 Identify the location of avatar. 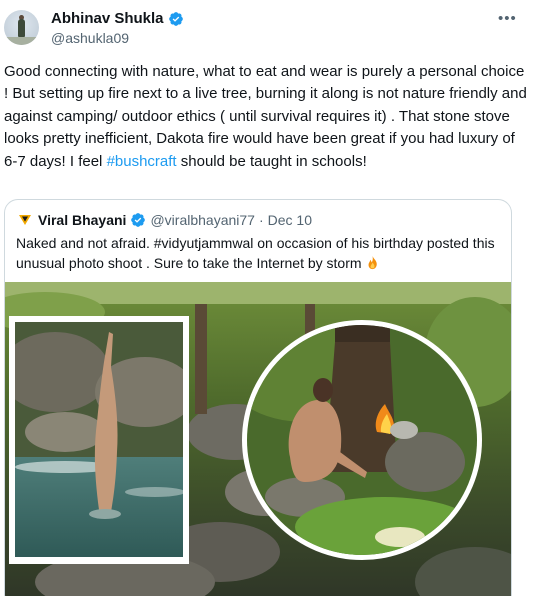
(21, 27).